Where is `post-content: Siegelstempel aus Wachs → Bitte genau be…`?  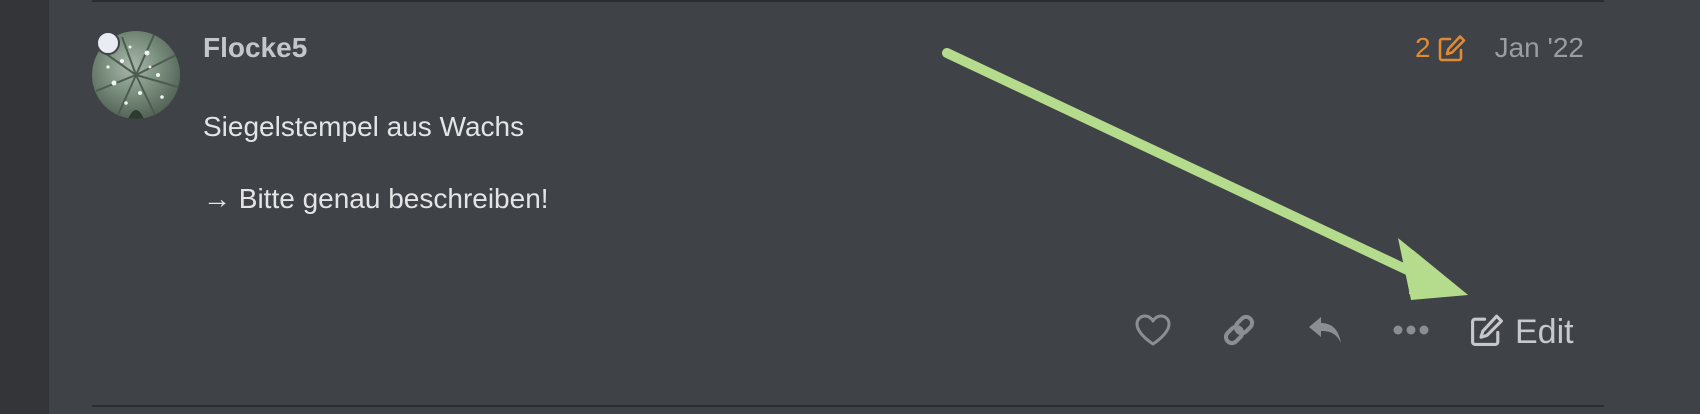
post-content: Siegelstempel aus Wachs → Bitte genau be… is located at coordinates (376, 180).